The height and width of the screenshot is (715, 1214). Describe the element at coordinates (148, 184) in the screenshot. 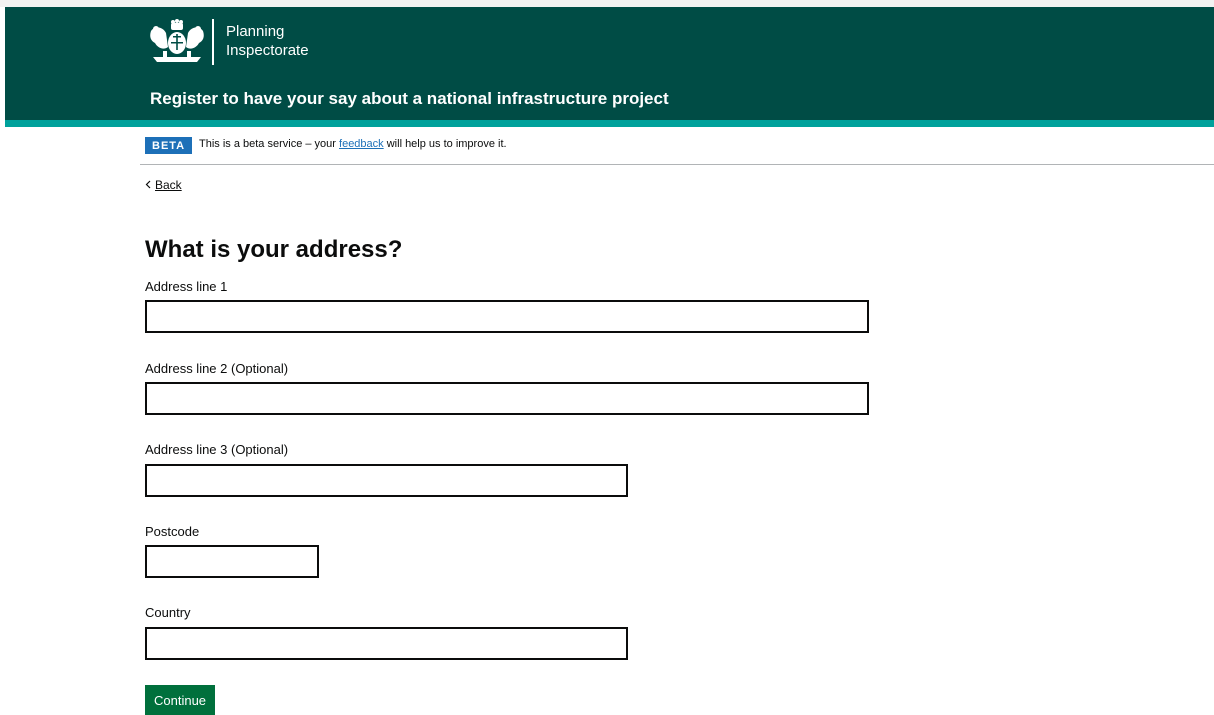

I see `chevron-left-icon` at that location.